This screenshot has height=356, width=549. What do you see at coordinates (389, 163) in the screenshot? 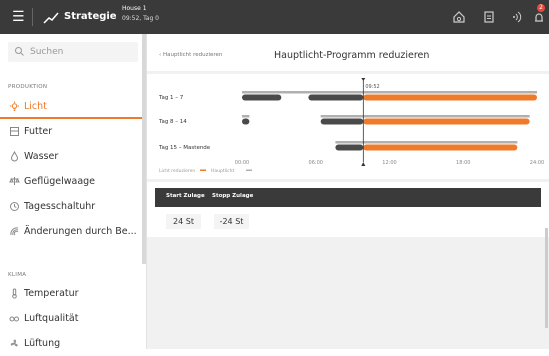
I see `x-tick-label: 12:00` at bounding box center [389, 163].